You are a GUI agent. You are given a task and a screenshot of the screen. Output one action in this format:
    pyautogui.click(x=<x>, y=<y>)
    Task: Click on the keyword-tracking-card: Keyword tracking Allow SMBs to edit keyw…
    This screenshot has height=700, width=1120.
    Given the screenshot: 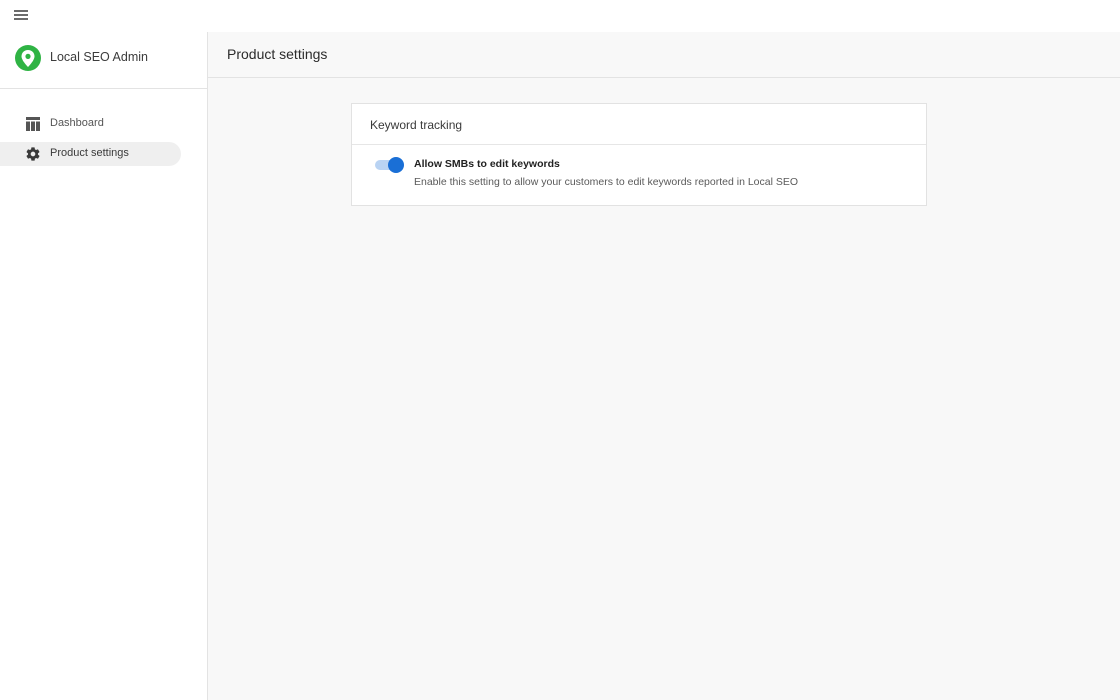 What is the action you would take?
    pyautogui.click(x=639, y=154)
    